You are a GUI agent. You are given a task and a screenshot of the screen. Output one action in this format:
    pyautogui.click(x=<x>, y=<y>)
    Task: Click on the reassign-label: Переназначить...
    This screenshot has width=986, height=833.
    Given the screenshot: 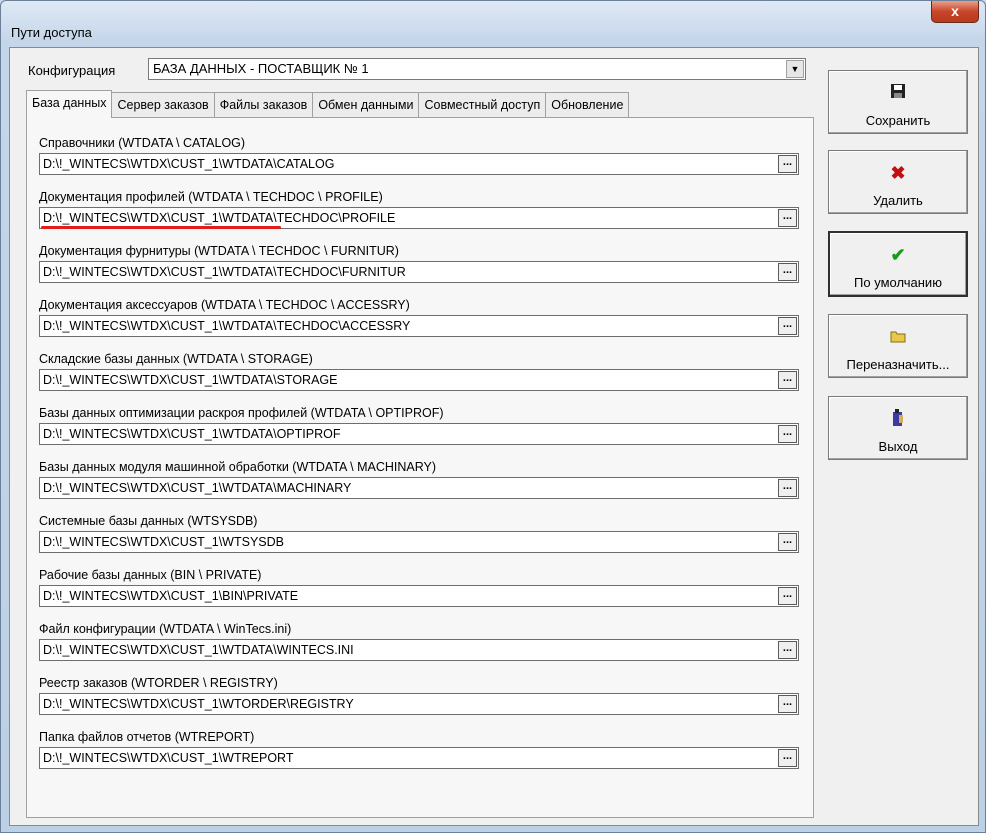 What is the action you would take?
    pyautogui.click(x=898, y=364)
    